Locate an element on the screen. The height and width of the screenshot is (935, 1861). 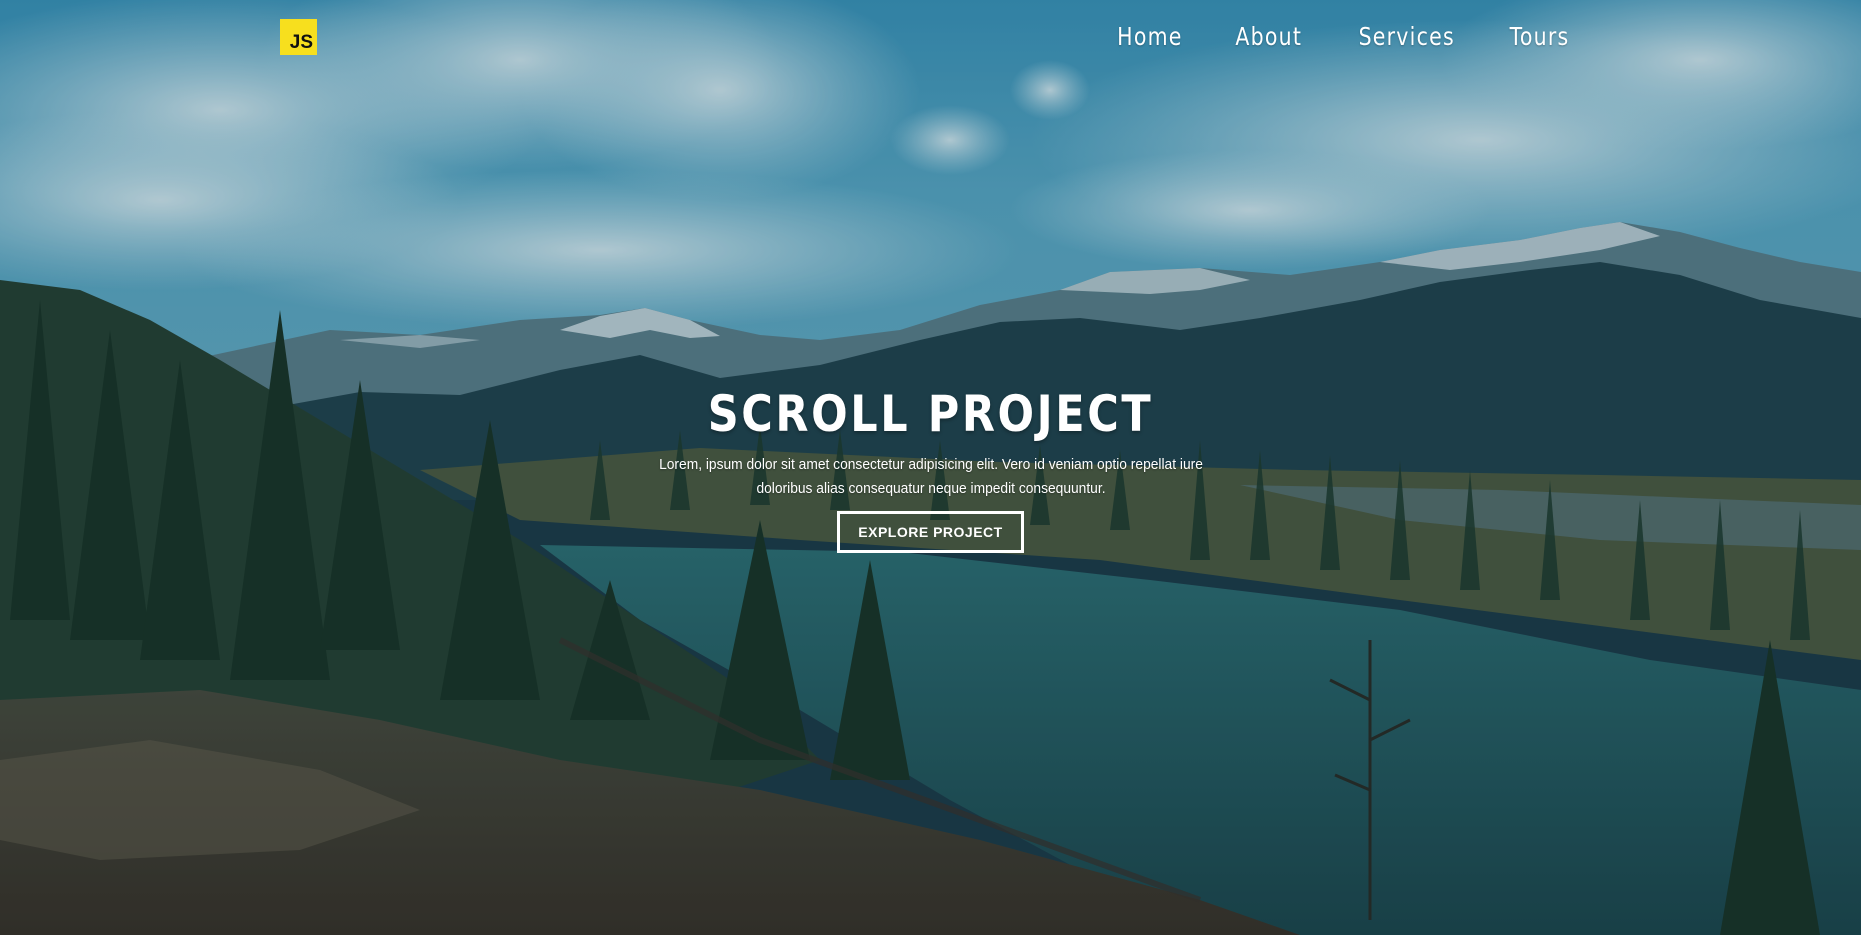
js-logo: JS is located at coordinates (298, 37).